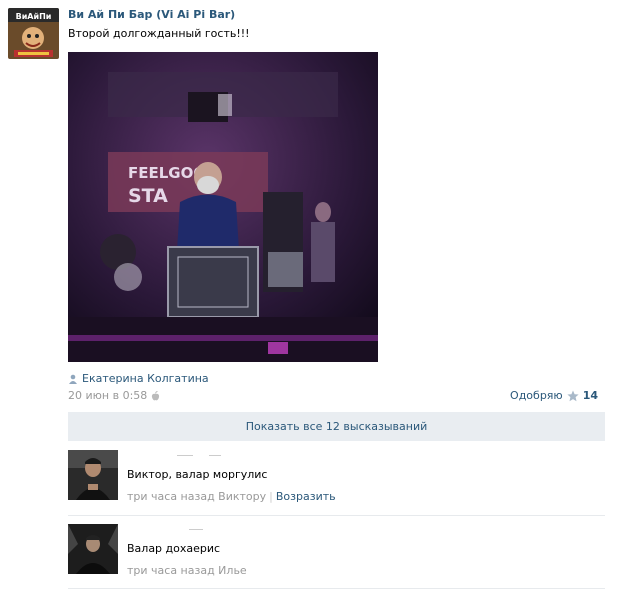 This screenshot has width=618, height=590. Describe the element at coordinates (148, 196) in the screenshot. I see `banner-text-bottom: STA` at that location.